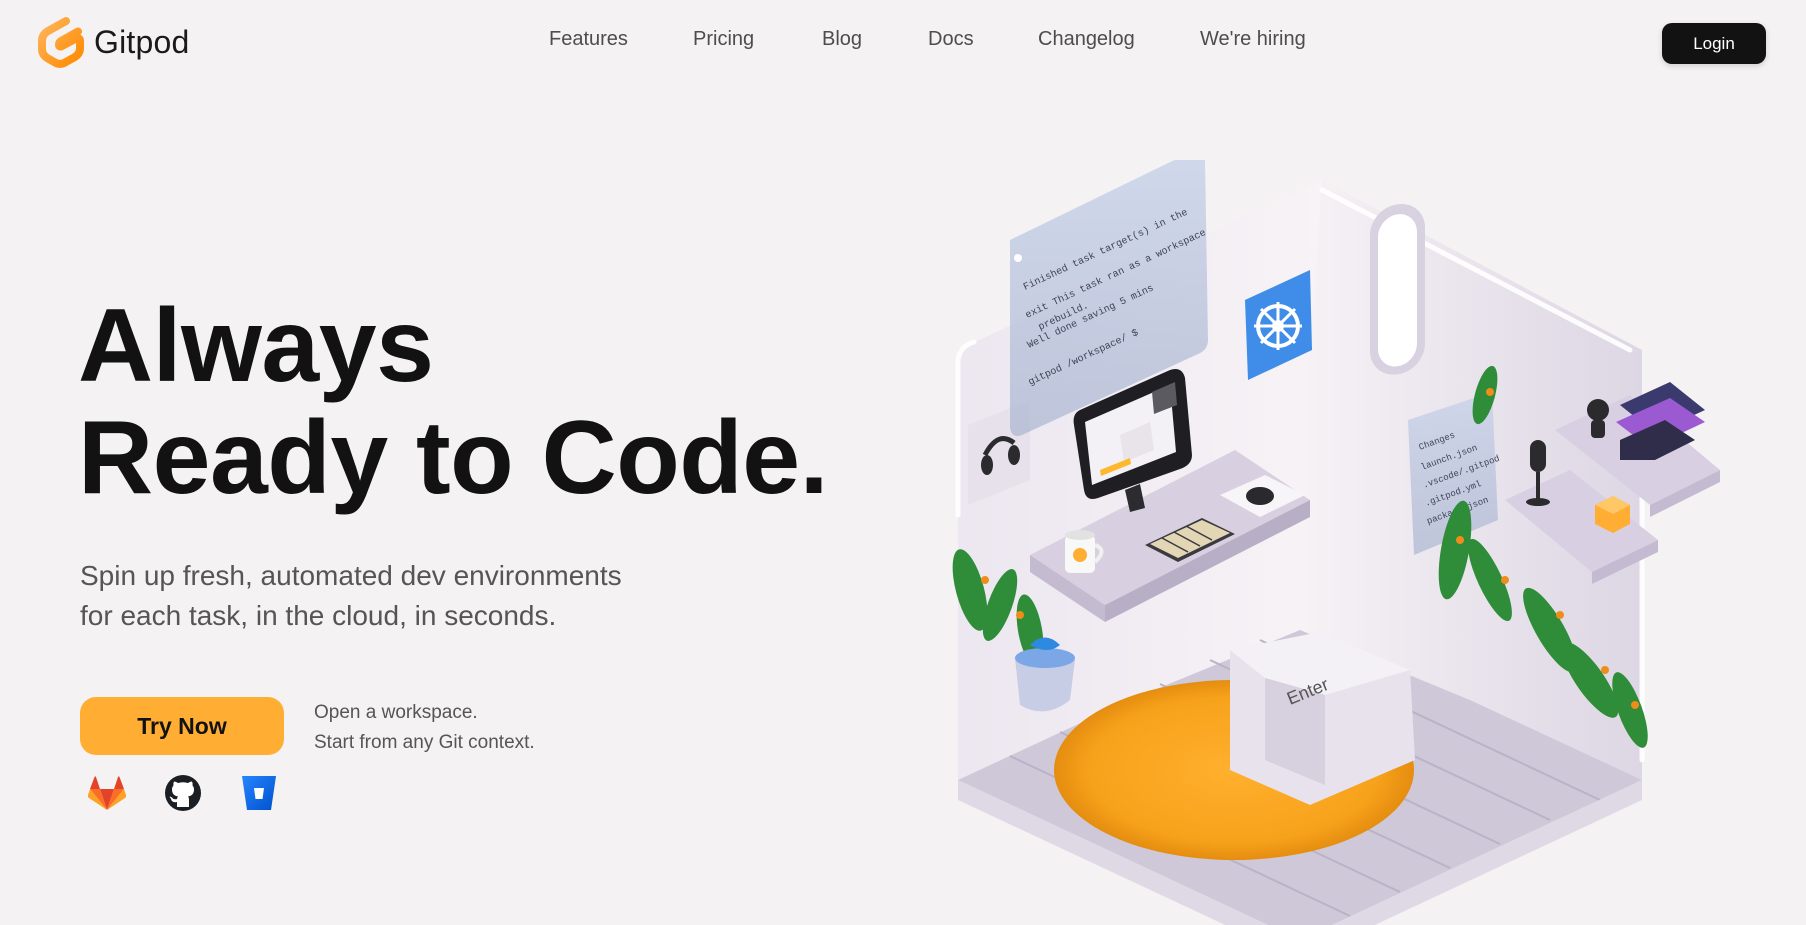 This screenshot has width=1806, height=925. I want to click on login-button: Login, so click(1714, 43).